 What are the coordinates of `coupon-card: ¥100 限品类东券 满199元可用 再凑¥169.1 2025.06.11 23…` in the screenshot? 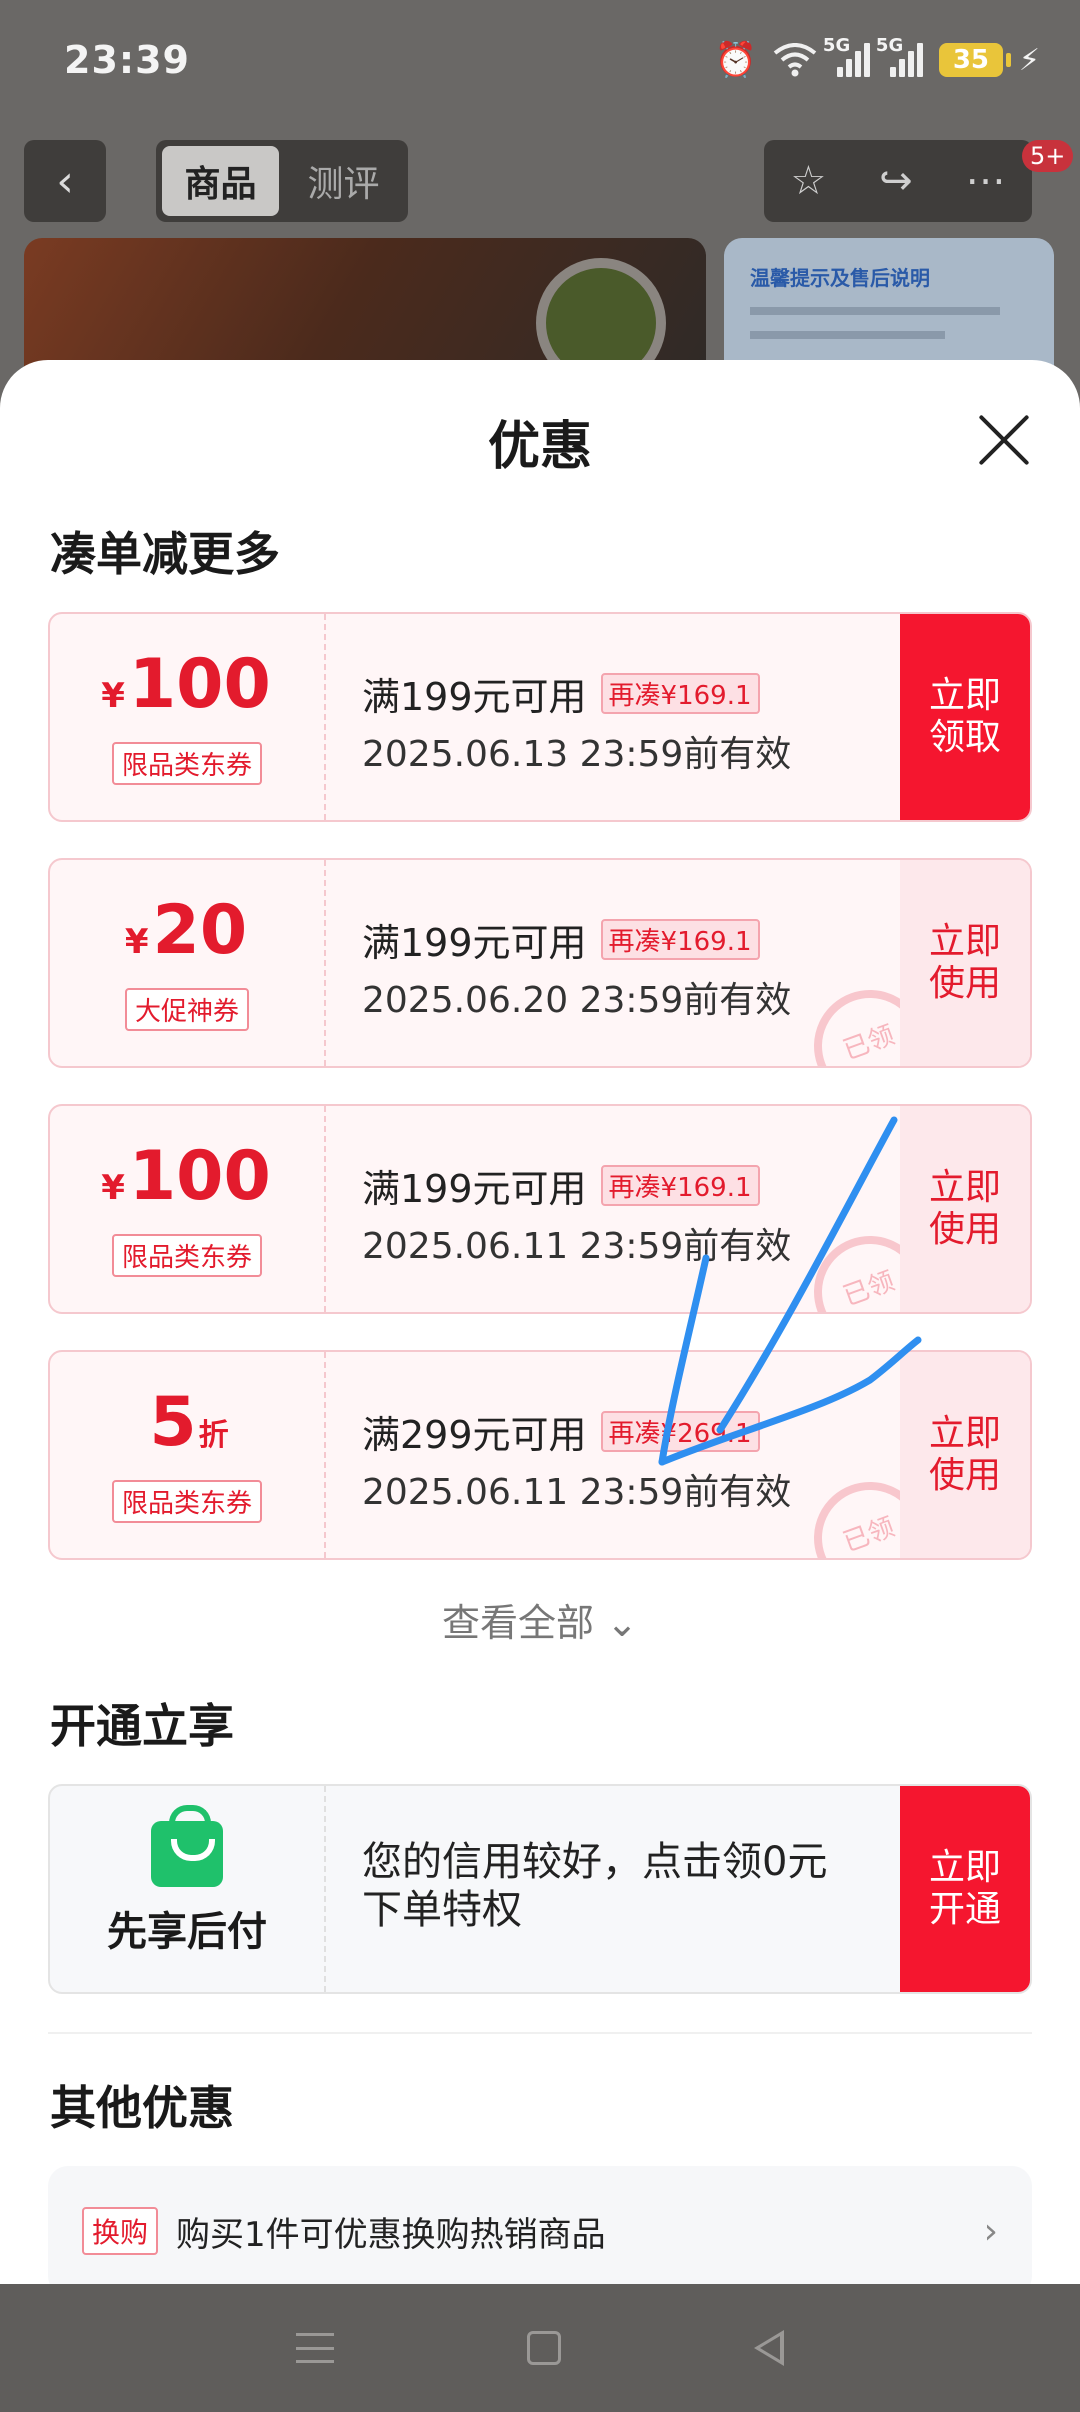 It's located at (540, 1209).